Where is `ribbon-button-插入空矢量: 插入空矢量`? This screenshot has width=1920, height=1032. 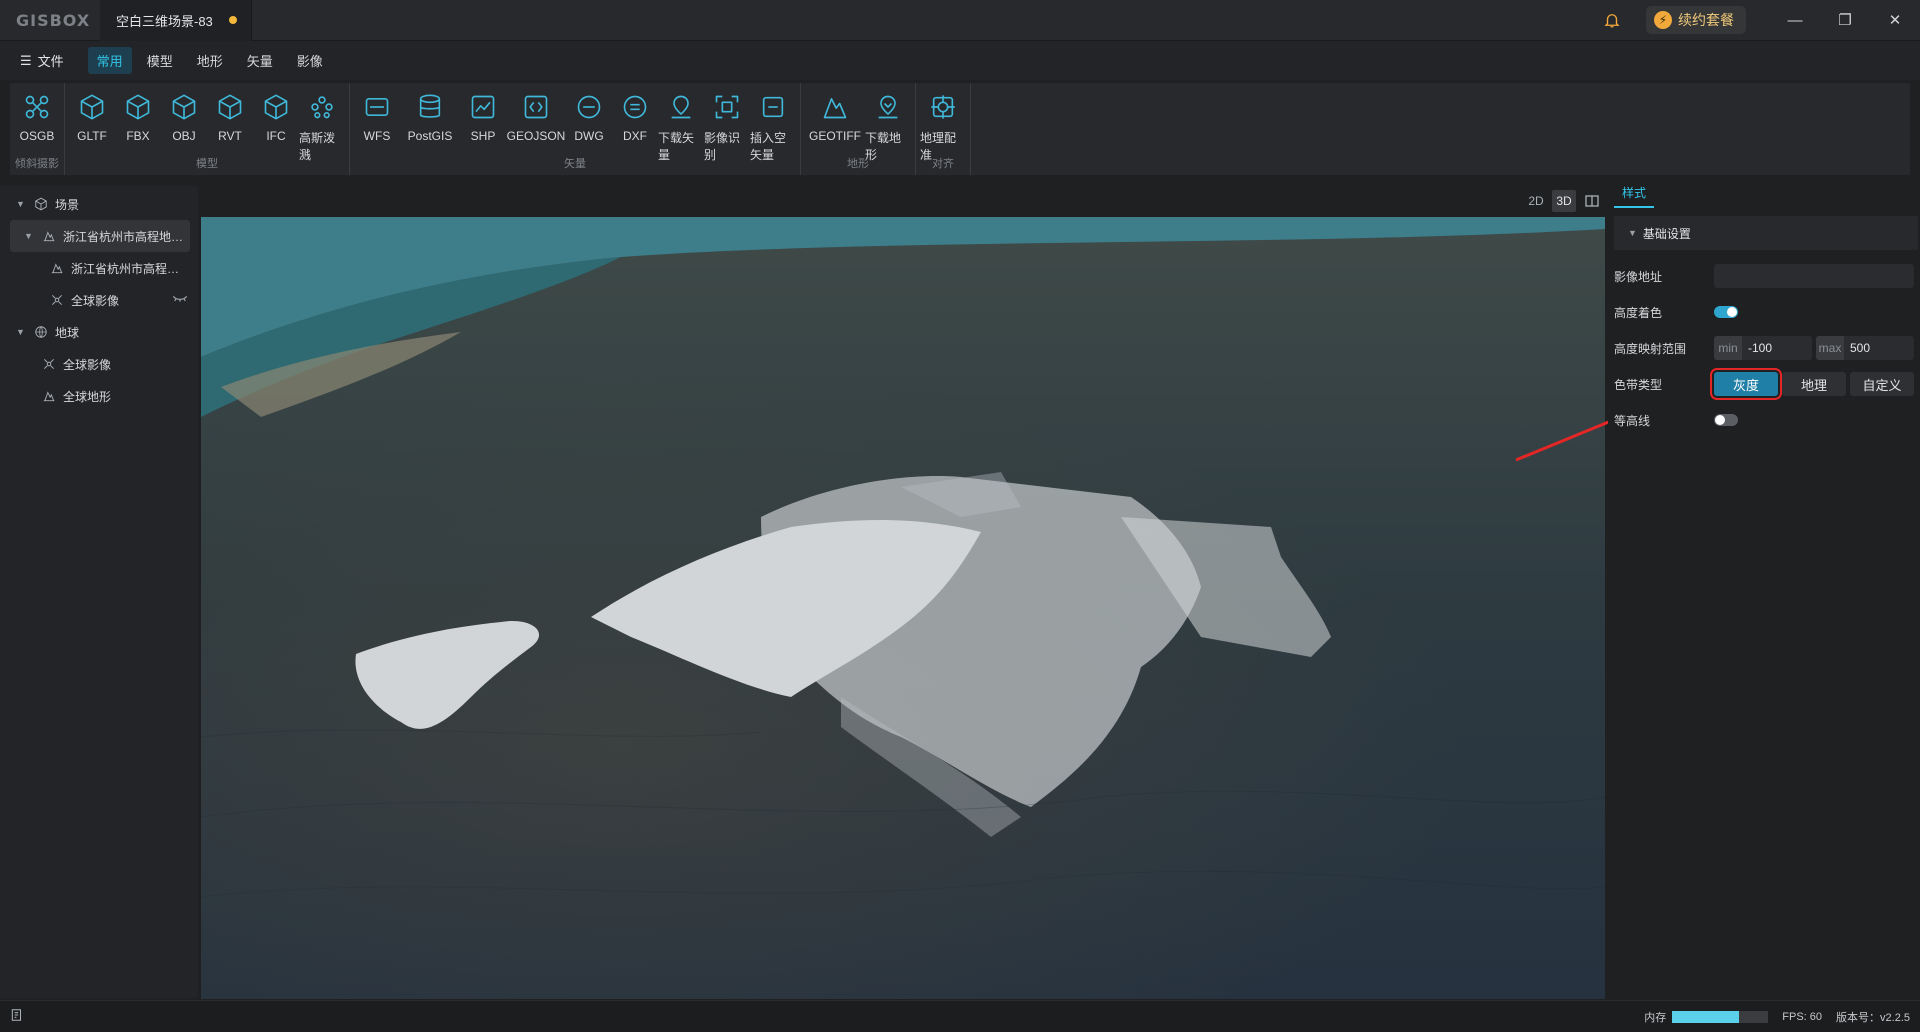
ribbon-button-插入空矢量: 插入空矢量 is located at coordinates (773, 122).